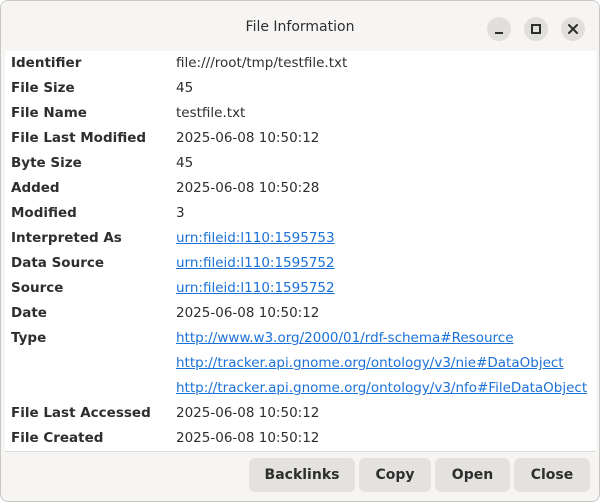 This screenshot has width=600, height=502. I want to click on backlinks-button: Backlinks, so click(302, 475).